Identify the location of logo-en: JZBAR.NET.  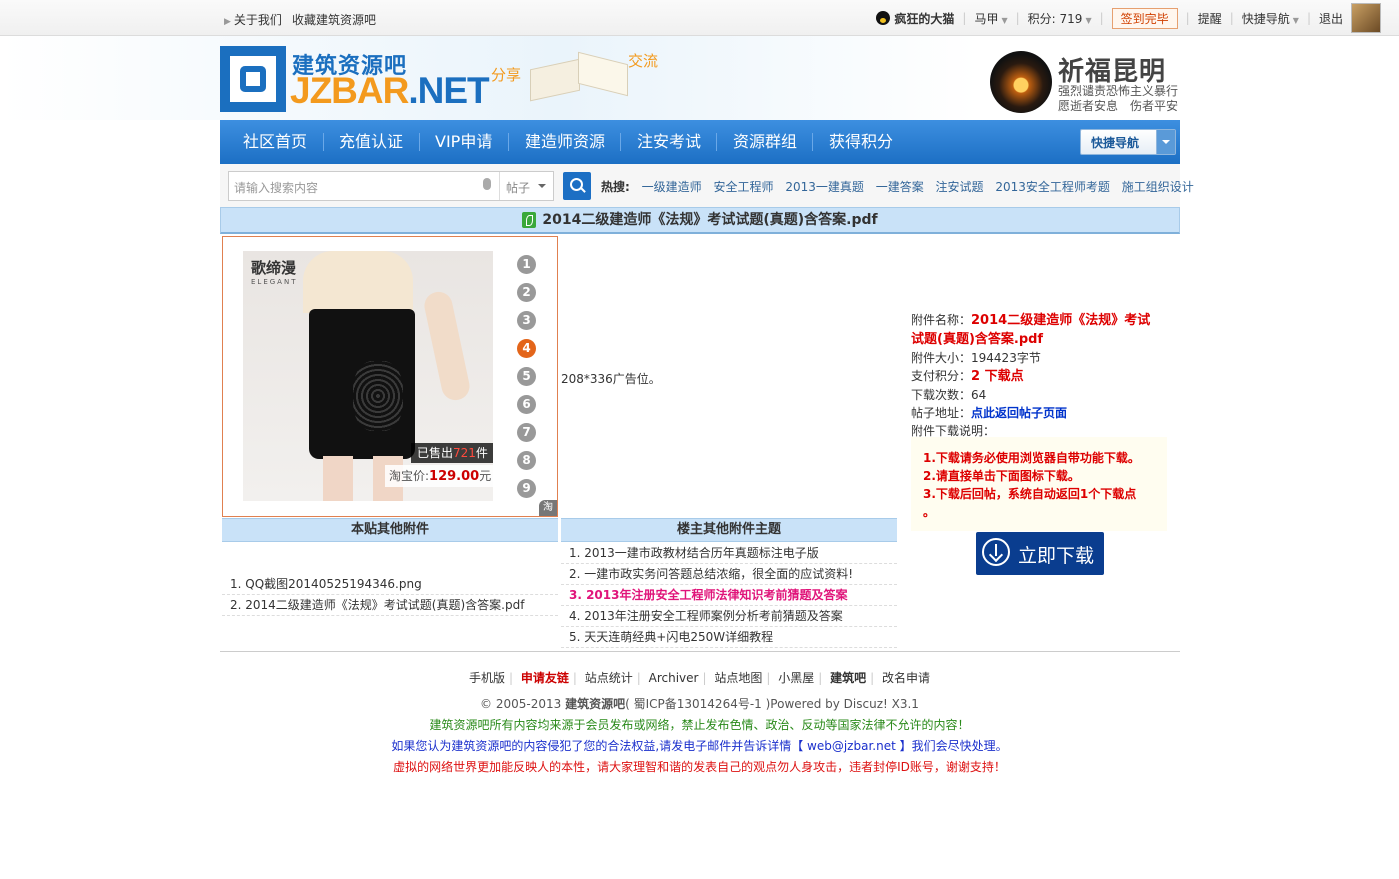
(390, 90).